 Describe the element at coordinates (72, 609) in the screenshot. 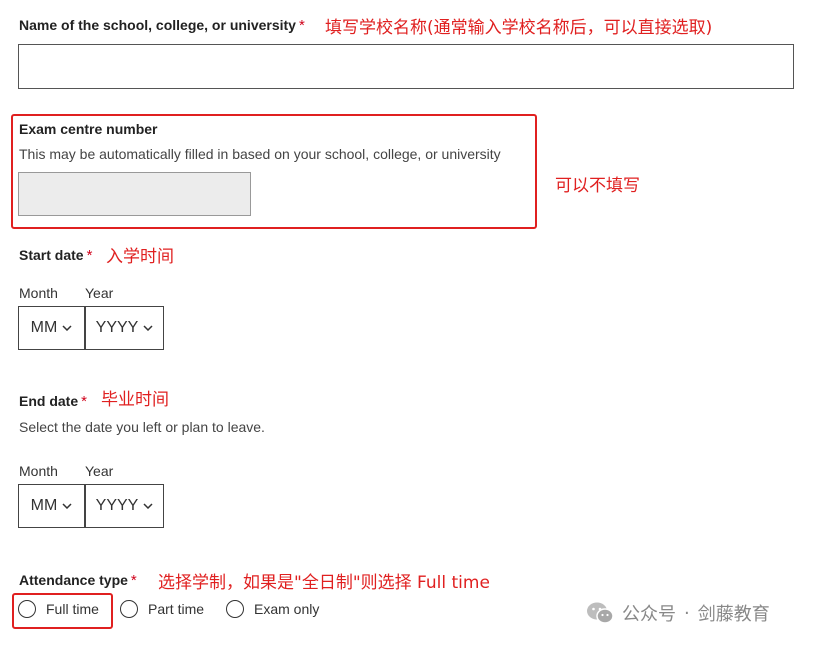

I see `radio-full-time-label: Full time` at that location.